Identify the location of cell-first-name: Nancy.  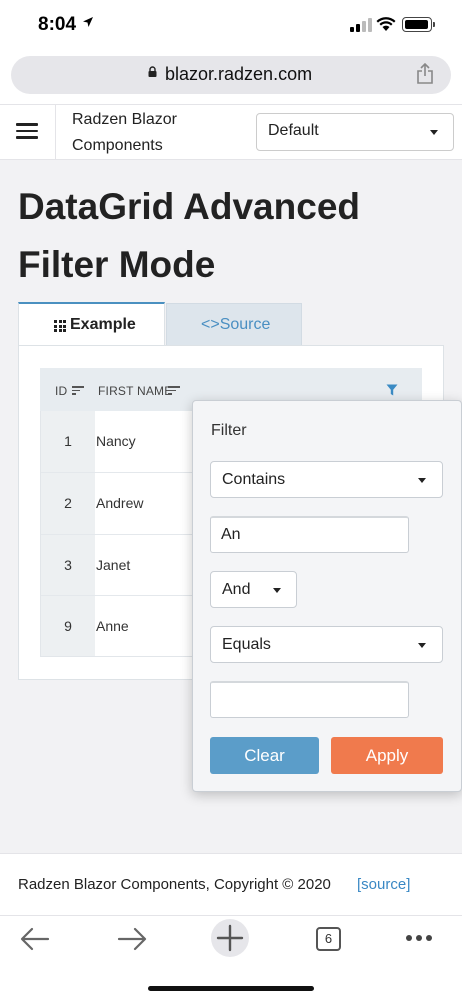
(116, 441).